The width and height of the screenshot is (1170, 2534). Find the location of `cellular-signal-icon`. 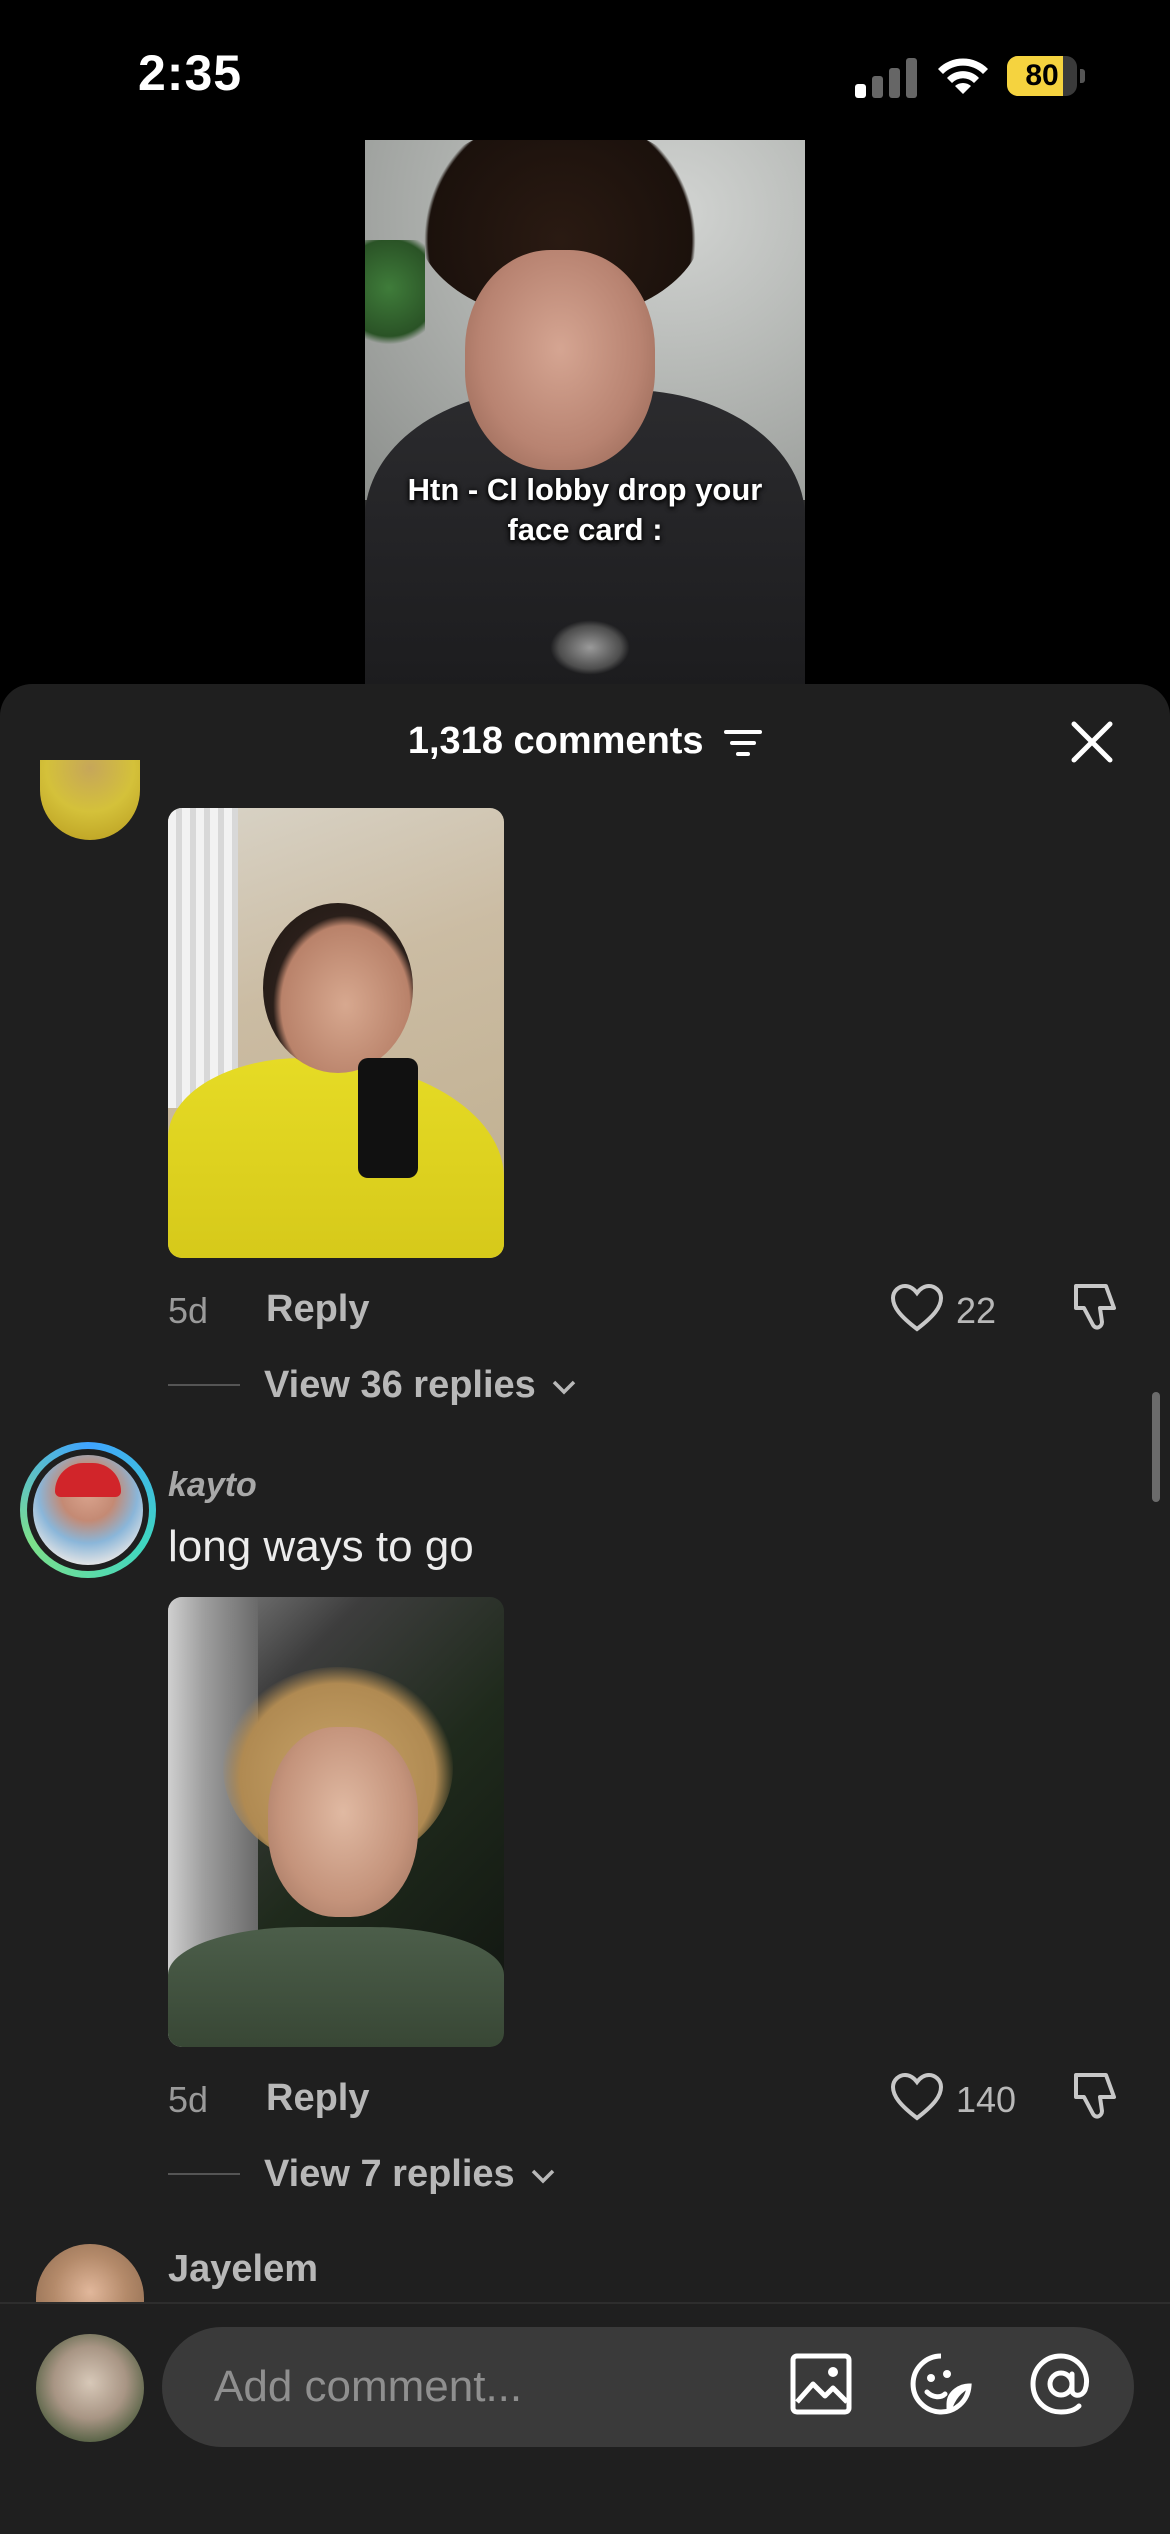

cellular-signal-icon is located at coordinates (886, 78).